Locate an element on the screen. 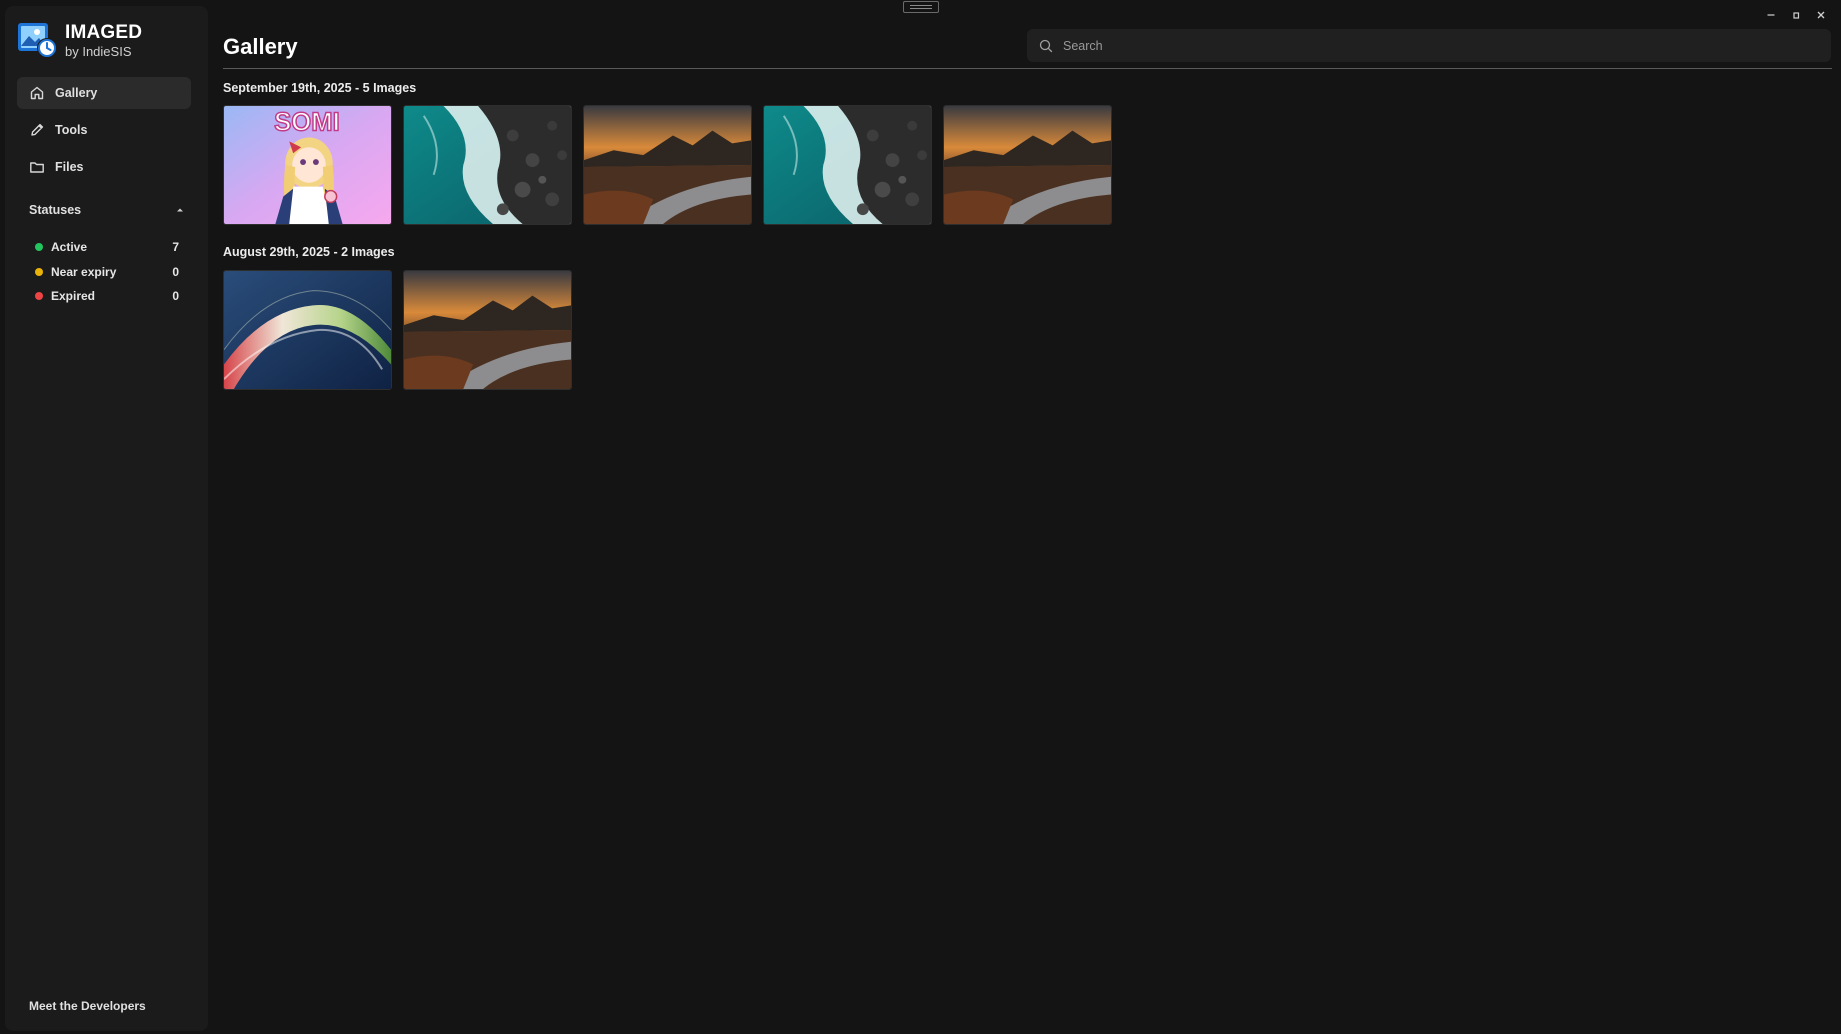  maximize-icon is located at coordinates (1795, 15).